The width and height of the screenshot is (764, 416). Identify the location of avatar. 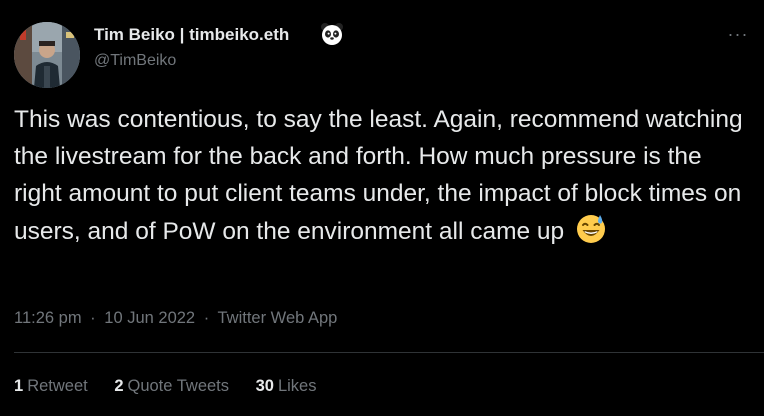
(47, 55).